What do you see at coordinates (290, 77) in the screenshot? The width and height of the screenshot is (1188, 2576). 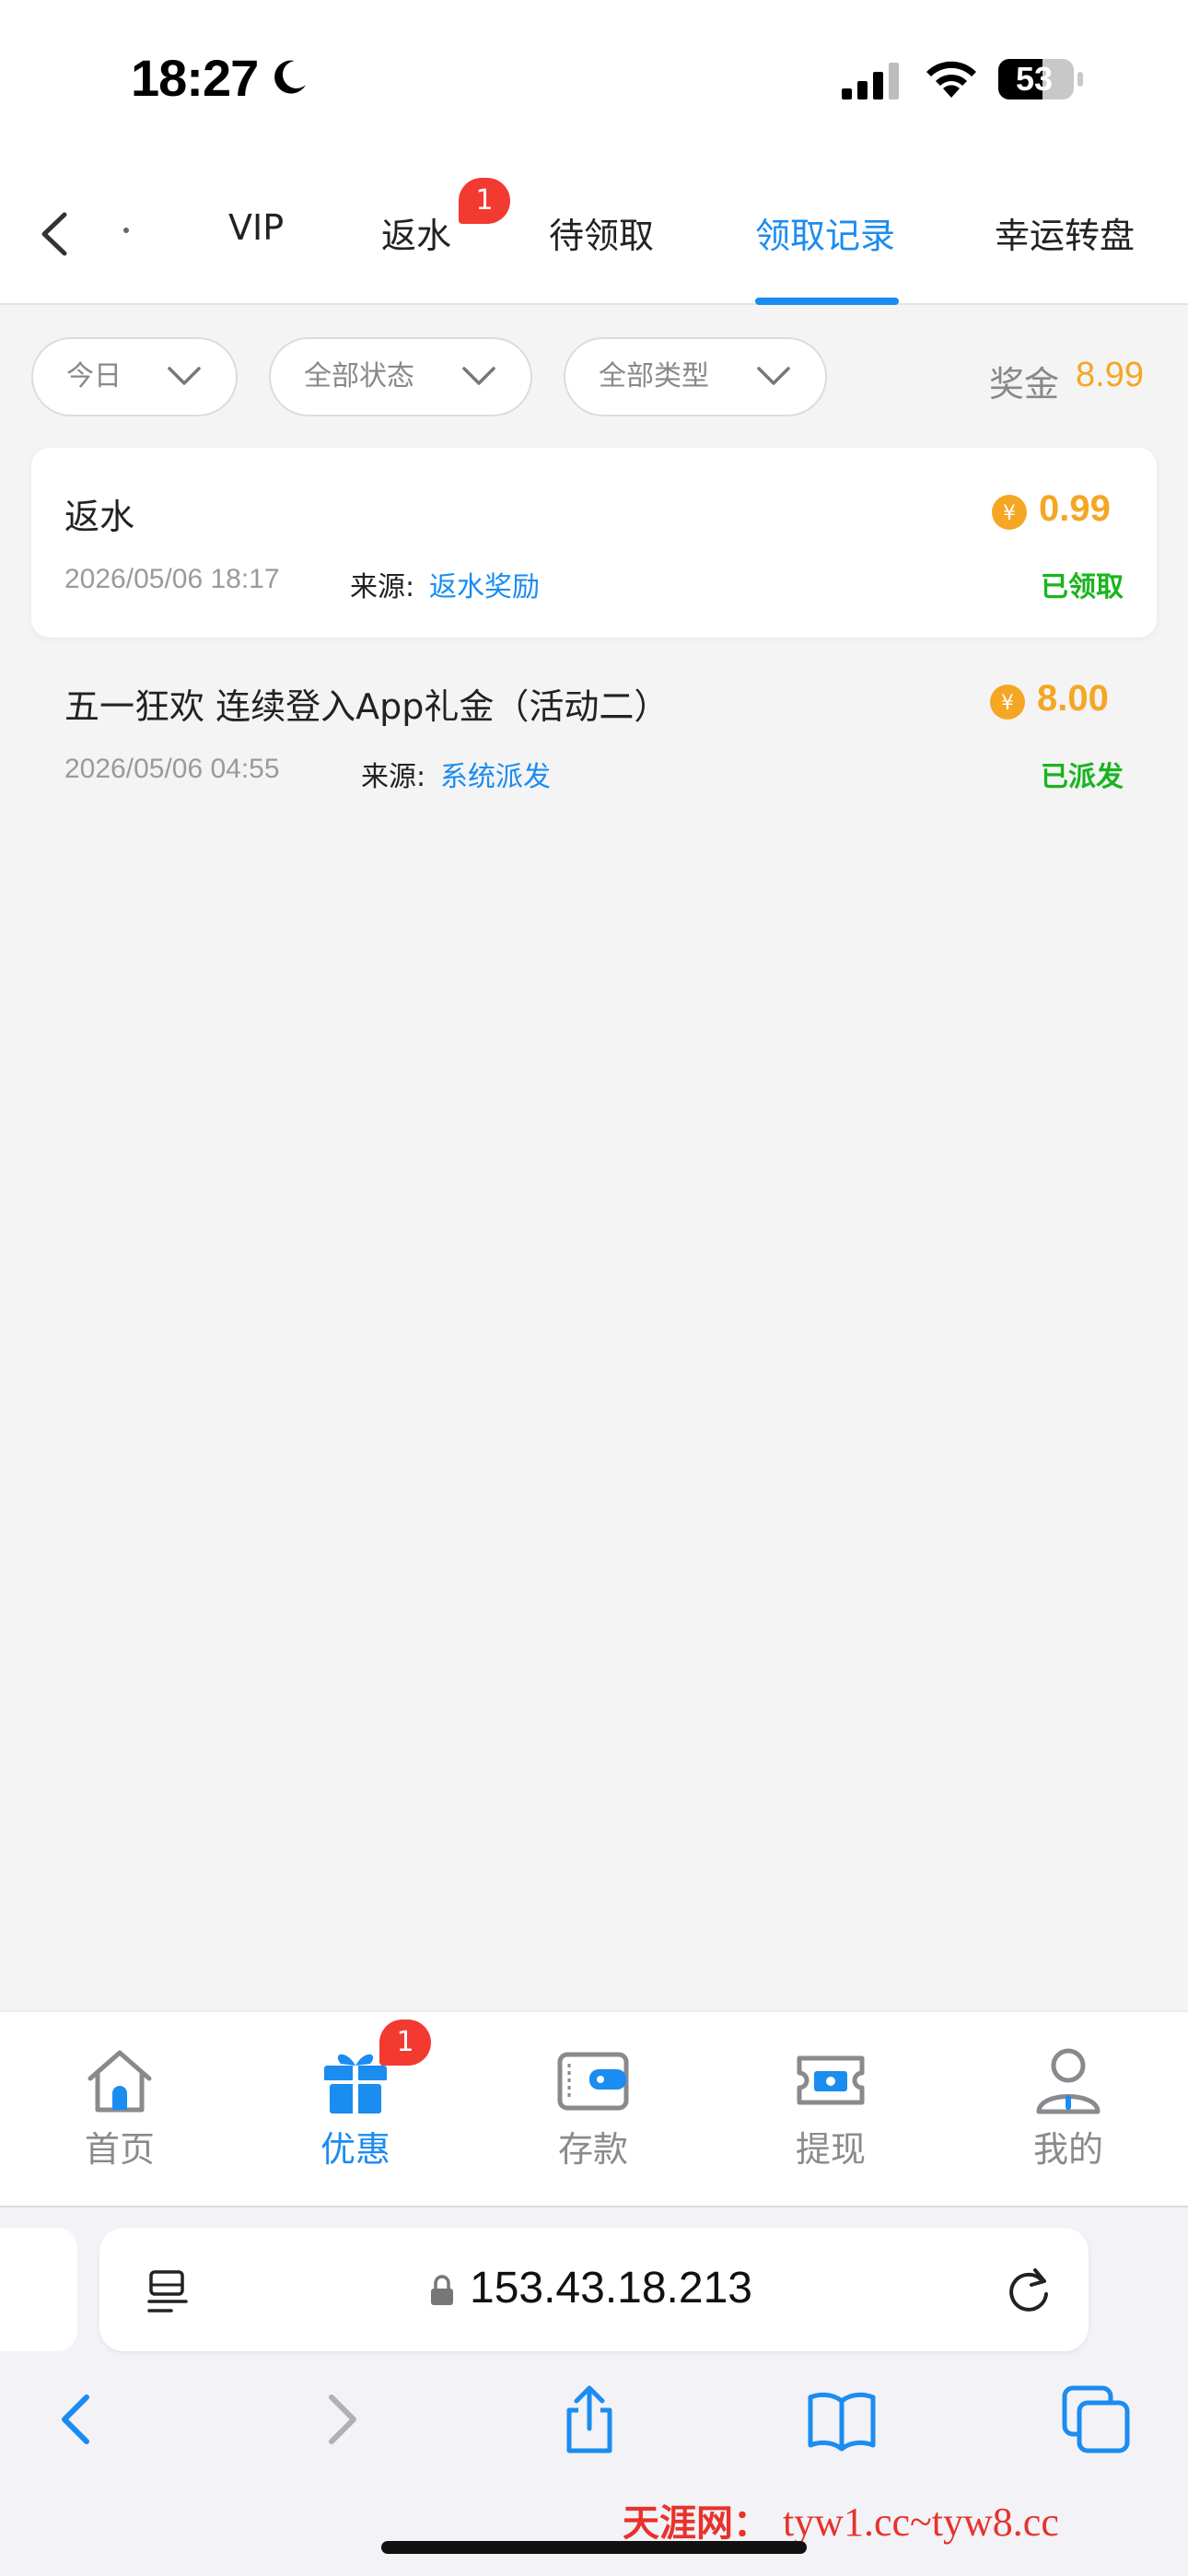 I see `moon-icon` at bounding box center [290, 77].